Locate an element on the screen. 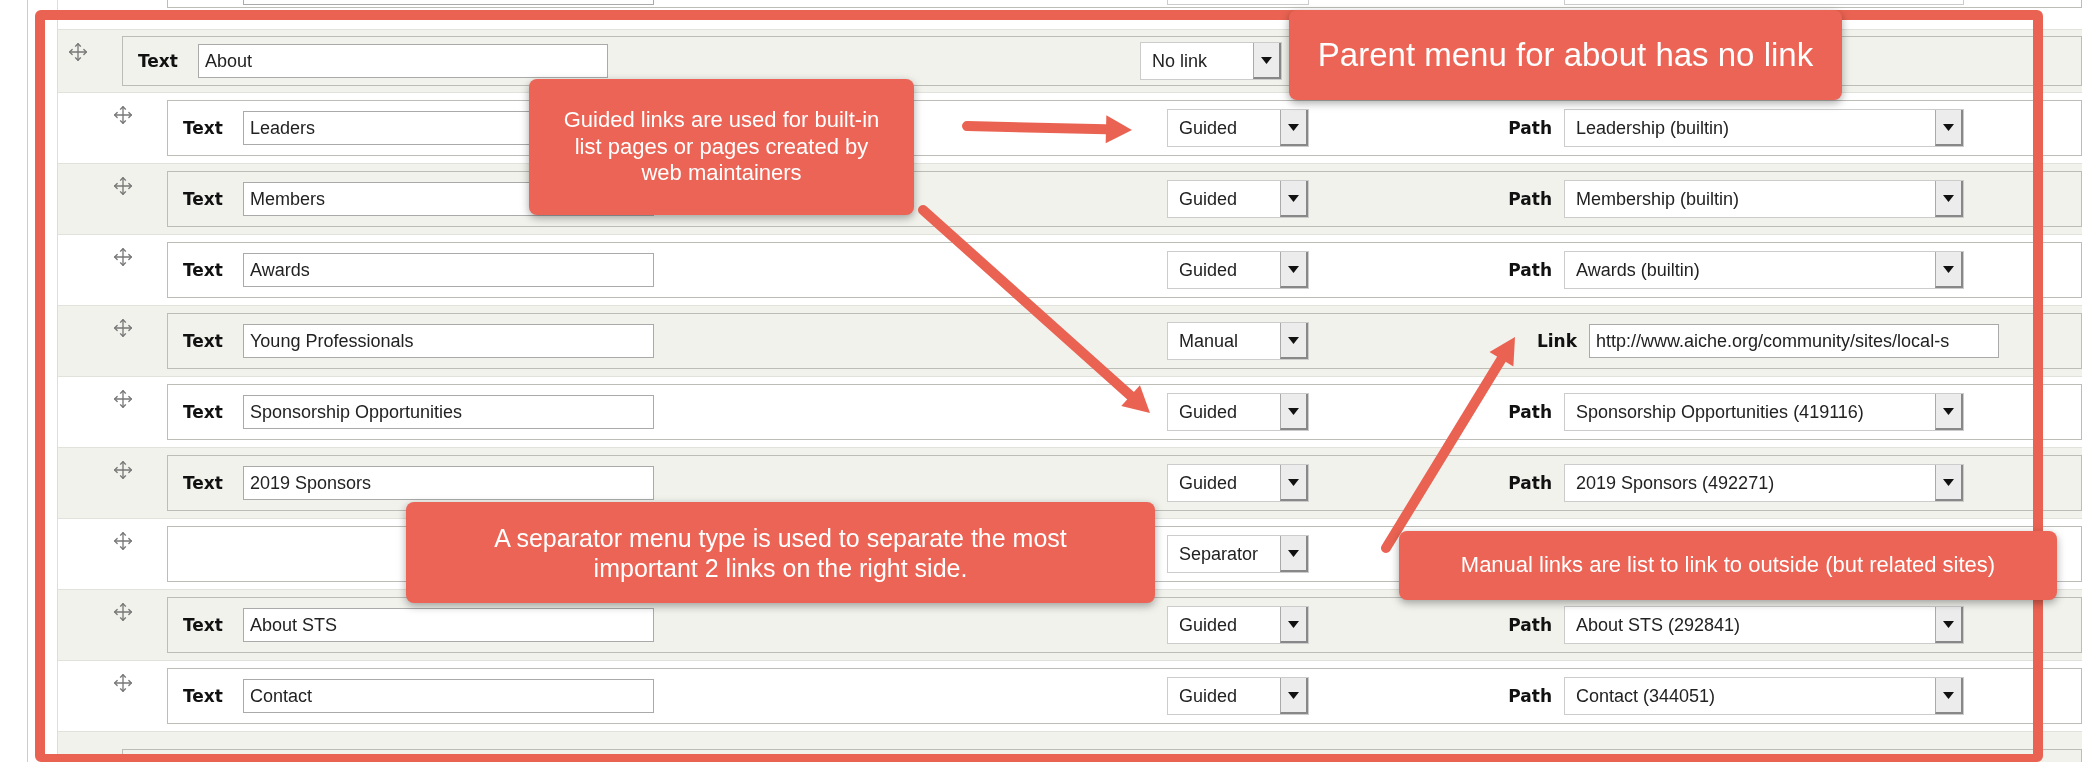 This screenshot has height=762, width=2082. dropdown-select: Awards (builtin) is located at coordinates (1764, 270).